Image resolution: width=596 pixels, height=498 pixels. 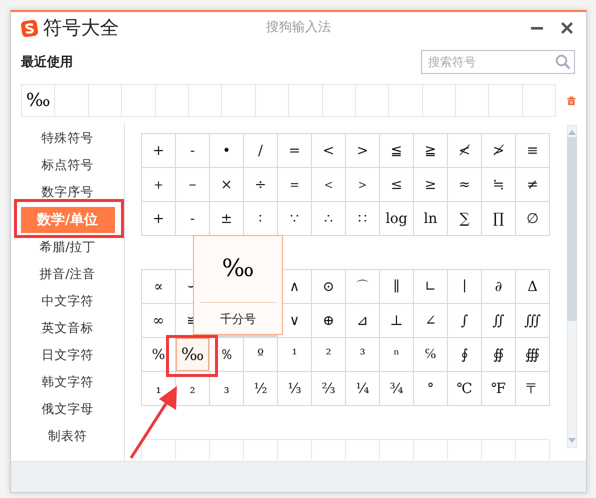 What do you see at coordinates (67, 355) in the screenshot?
I see `category-tab: 日文字符` at bounding box center [67, 355].